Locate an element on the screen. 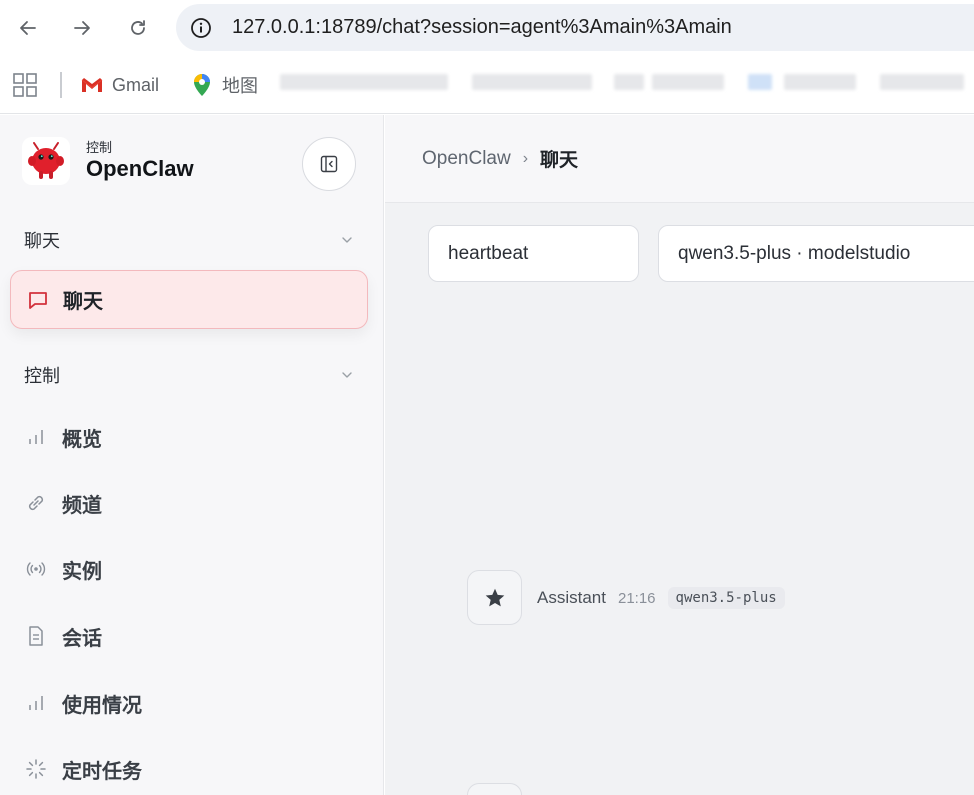 This screenshot has width=974, height=795. link-icon is located at coordinates (36, 503).